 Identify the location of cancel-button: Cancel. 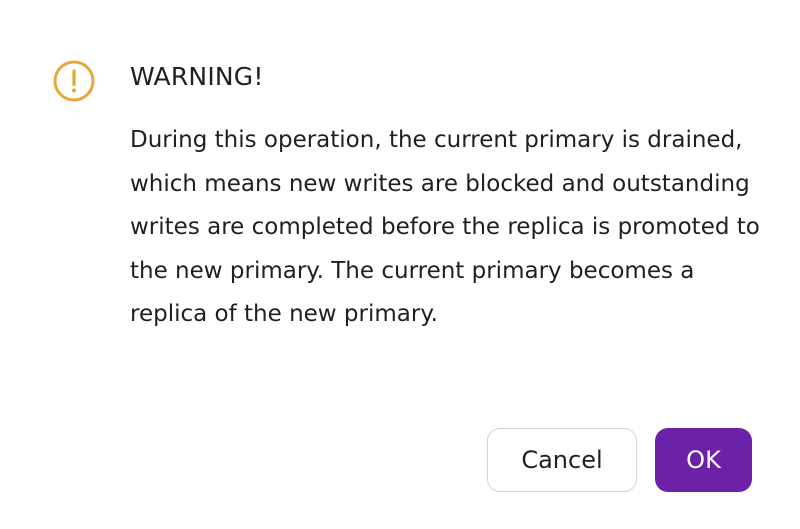
(562, 460).